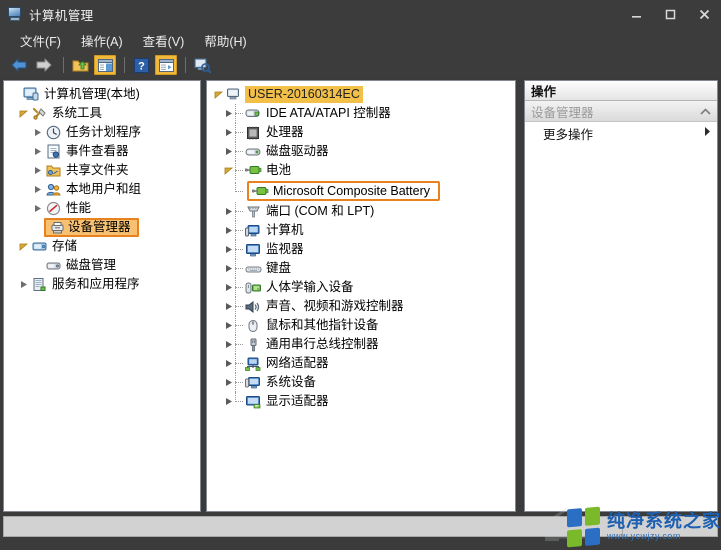  I want to click on event-viewer-icon, so click(53, 151).